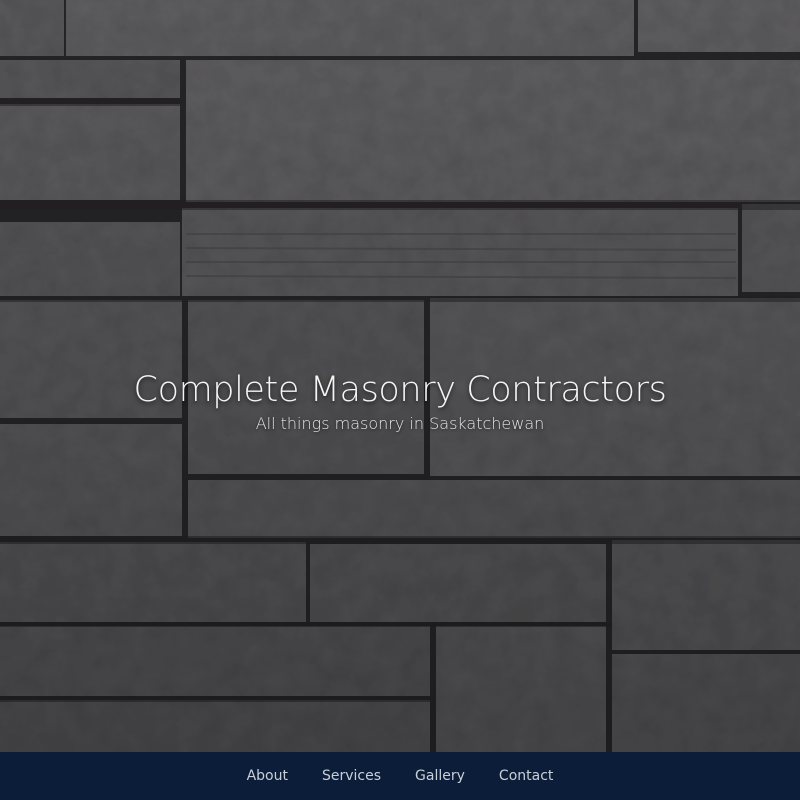  Describe the element at coordinates (351, 776) in the screenshot. I see `nav-link-services: Services` at that location.